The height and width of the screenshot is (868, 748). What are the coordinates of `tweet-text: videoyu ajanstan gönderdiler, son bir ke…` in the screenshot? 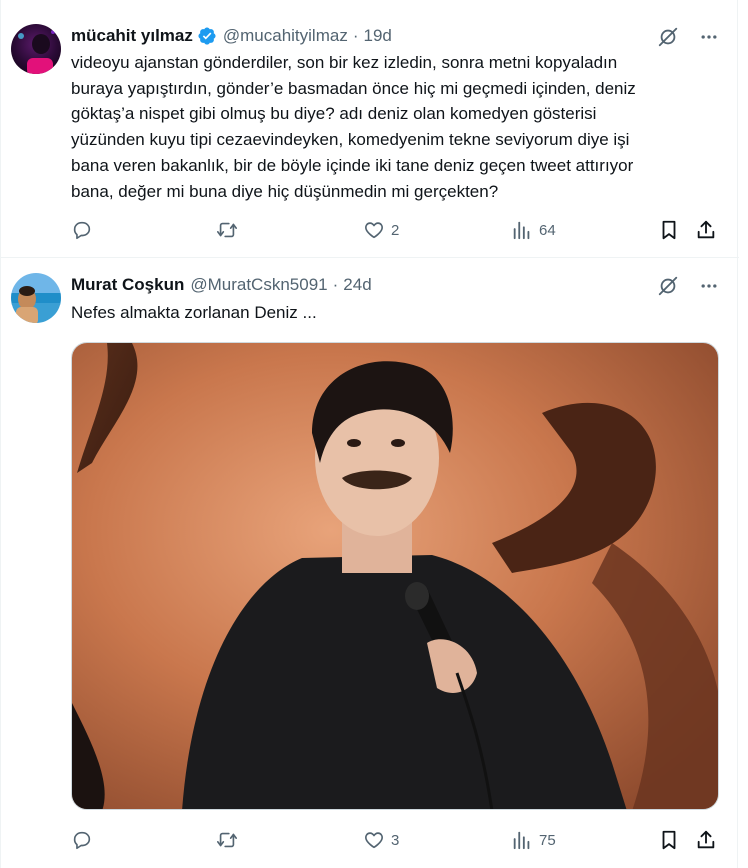 It's located at (353, 127).